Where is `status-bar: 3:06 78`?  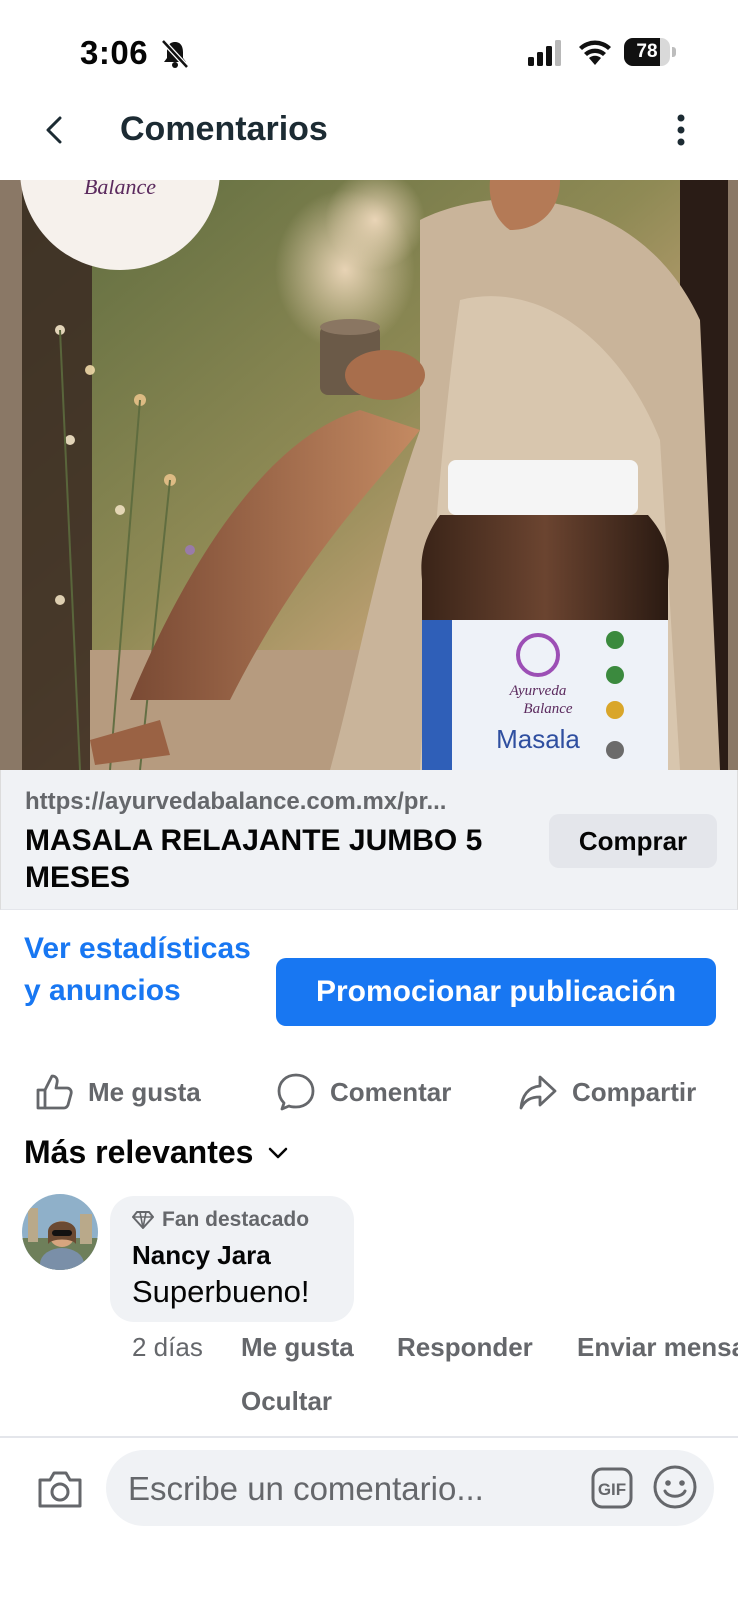
status-bar: 3:06 78 is located at coordinates (369, 50).